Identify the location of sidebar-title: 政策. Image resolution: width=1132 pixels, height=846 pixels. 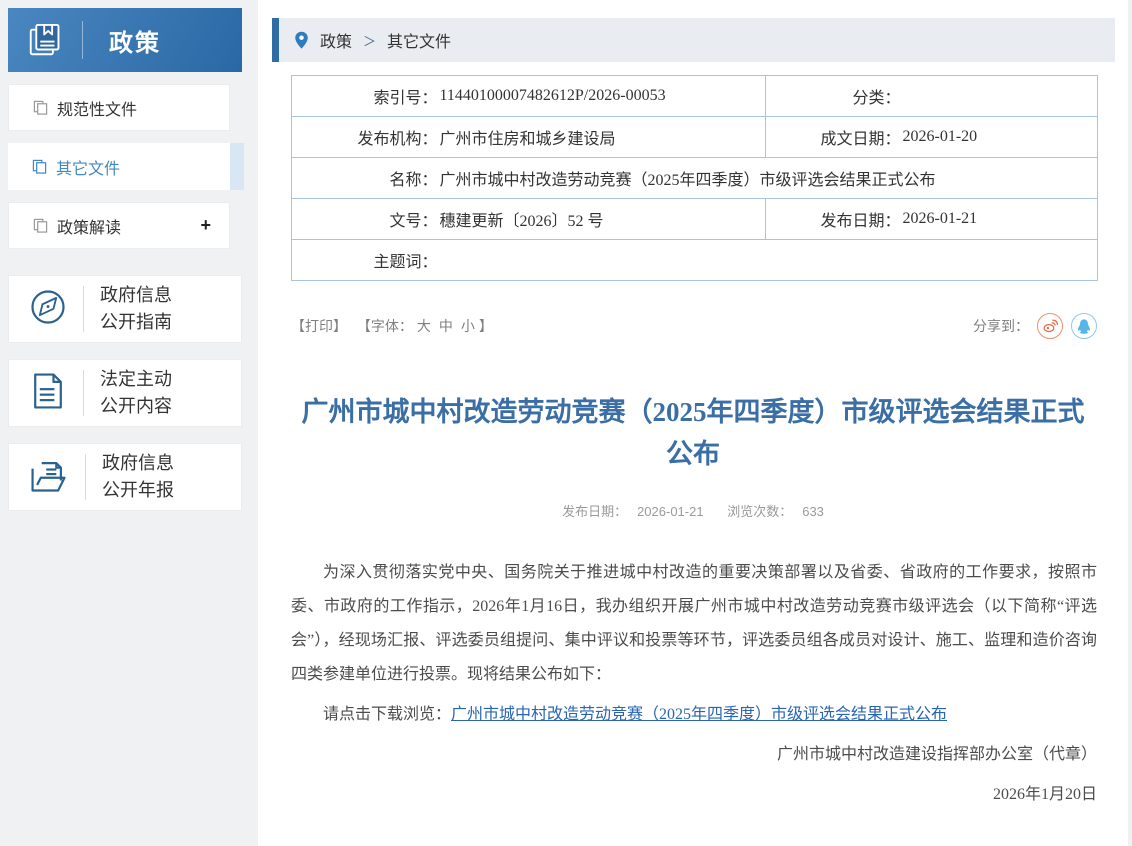
(135, 43).